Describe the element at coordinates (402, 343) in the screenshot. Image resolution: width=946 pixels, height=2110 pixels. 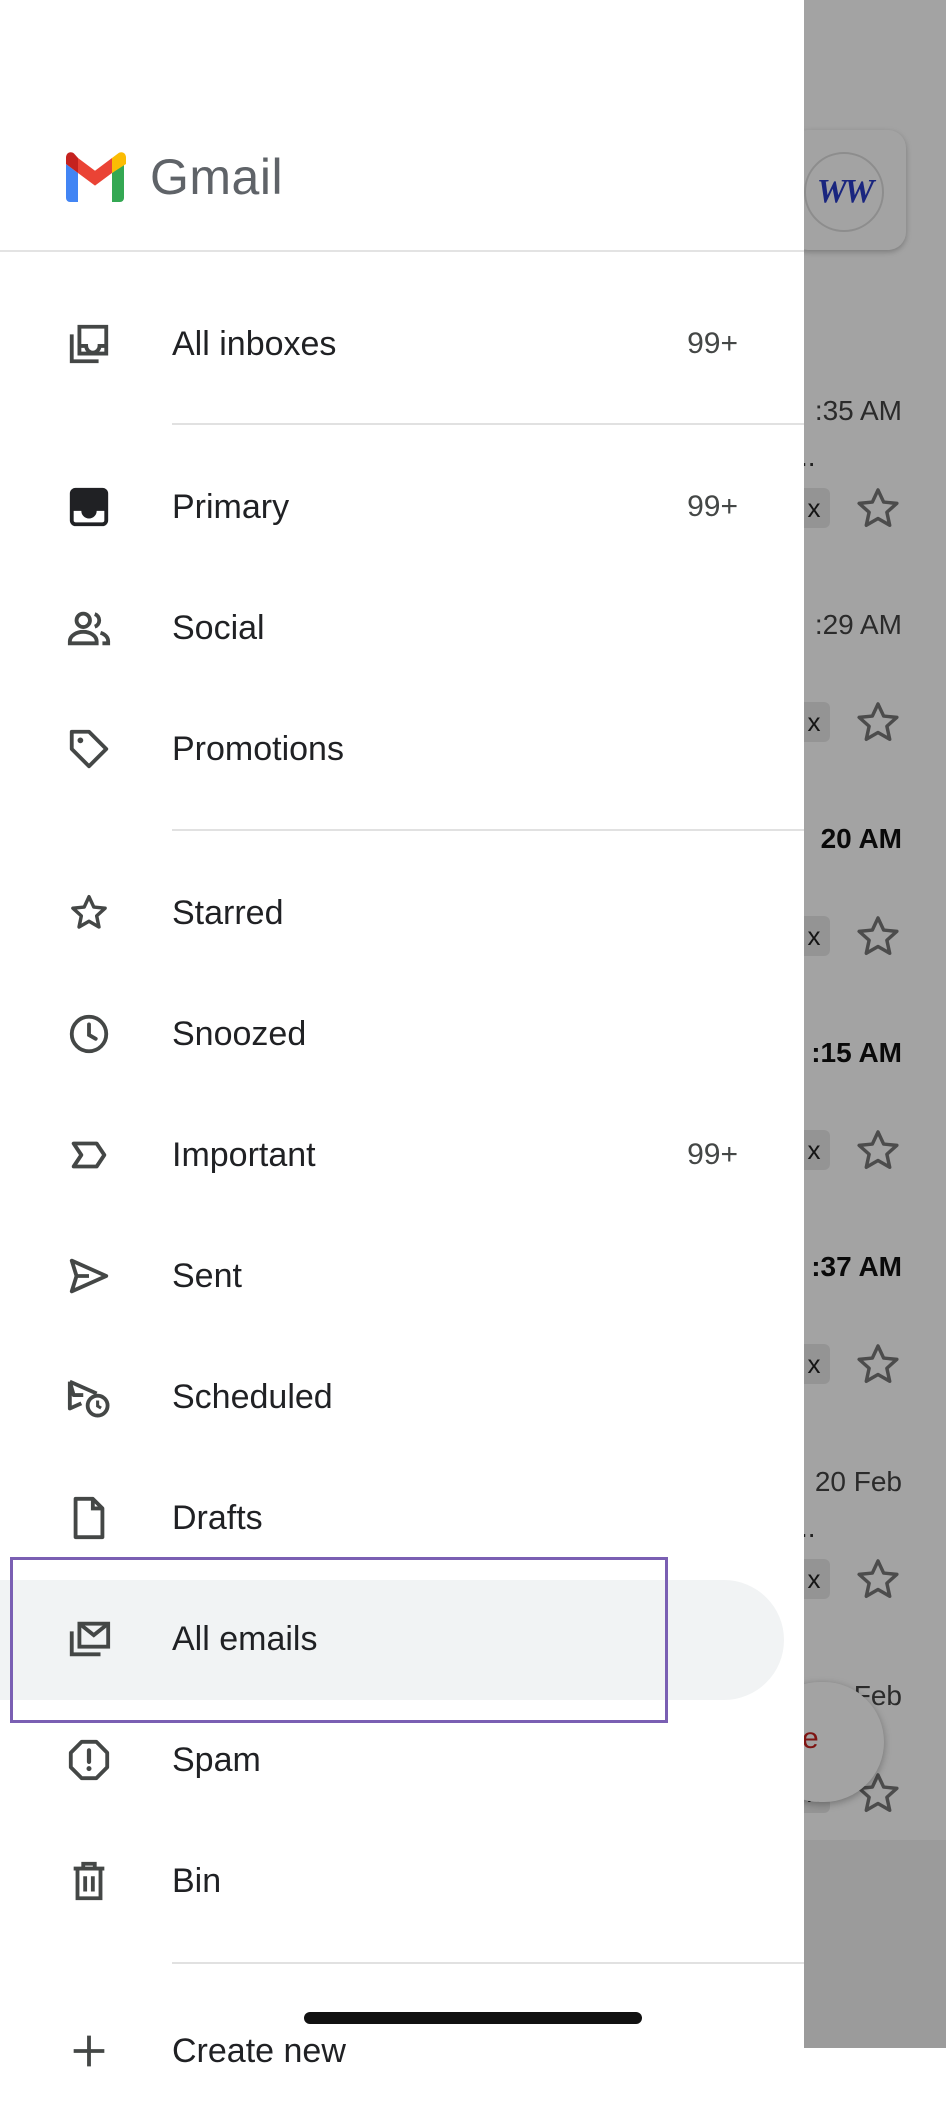
I see `nav-item-all-inboxes: All inboxes 99+` at that location.